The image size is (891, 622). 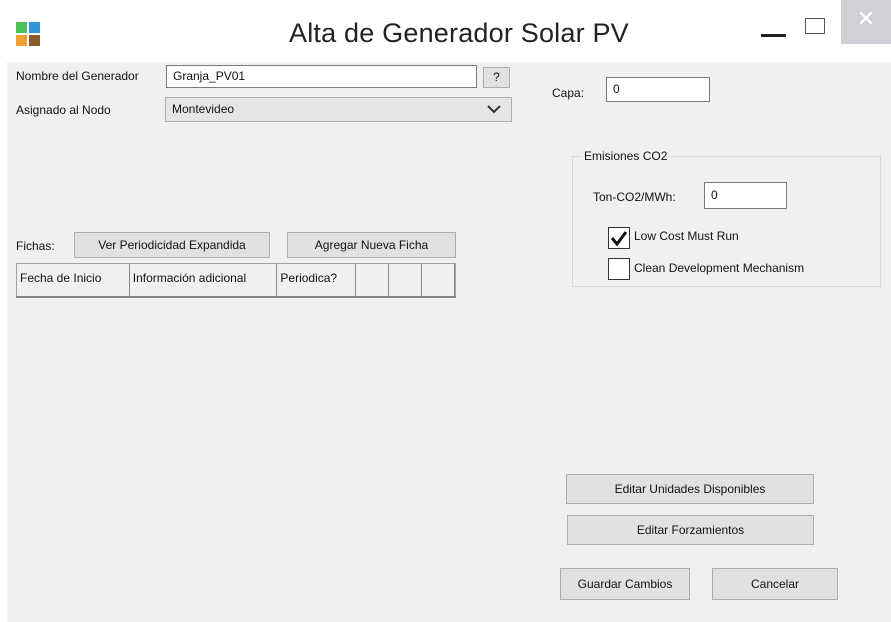 What do you see at coordinates (773, 35) in the screenshot?
I see `minimize-icon` at bounding box center [773, 35].